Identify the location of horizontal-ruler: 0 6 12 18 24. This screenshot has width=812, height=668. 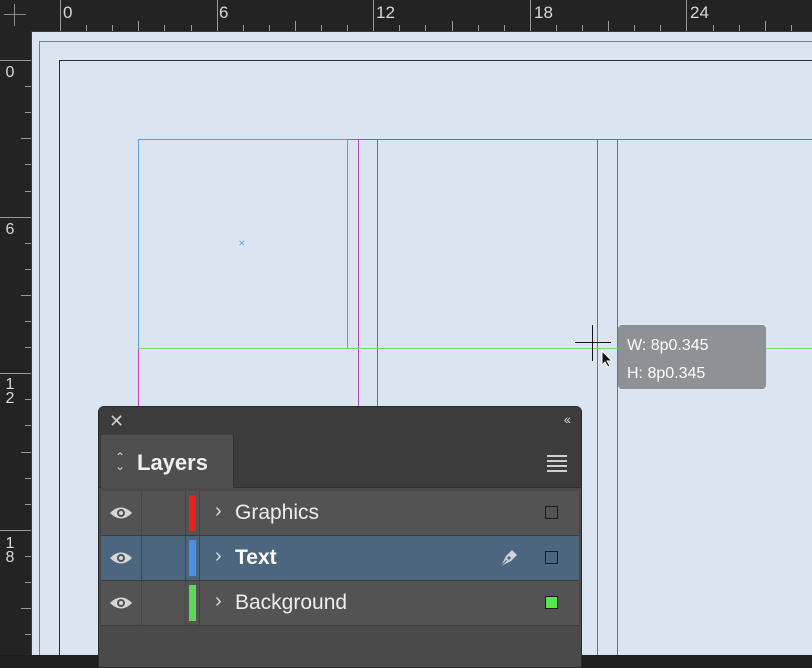
(421, 16).